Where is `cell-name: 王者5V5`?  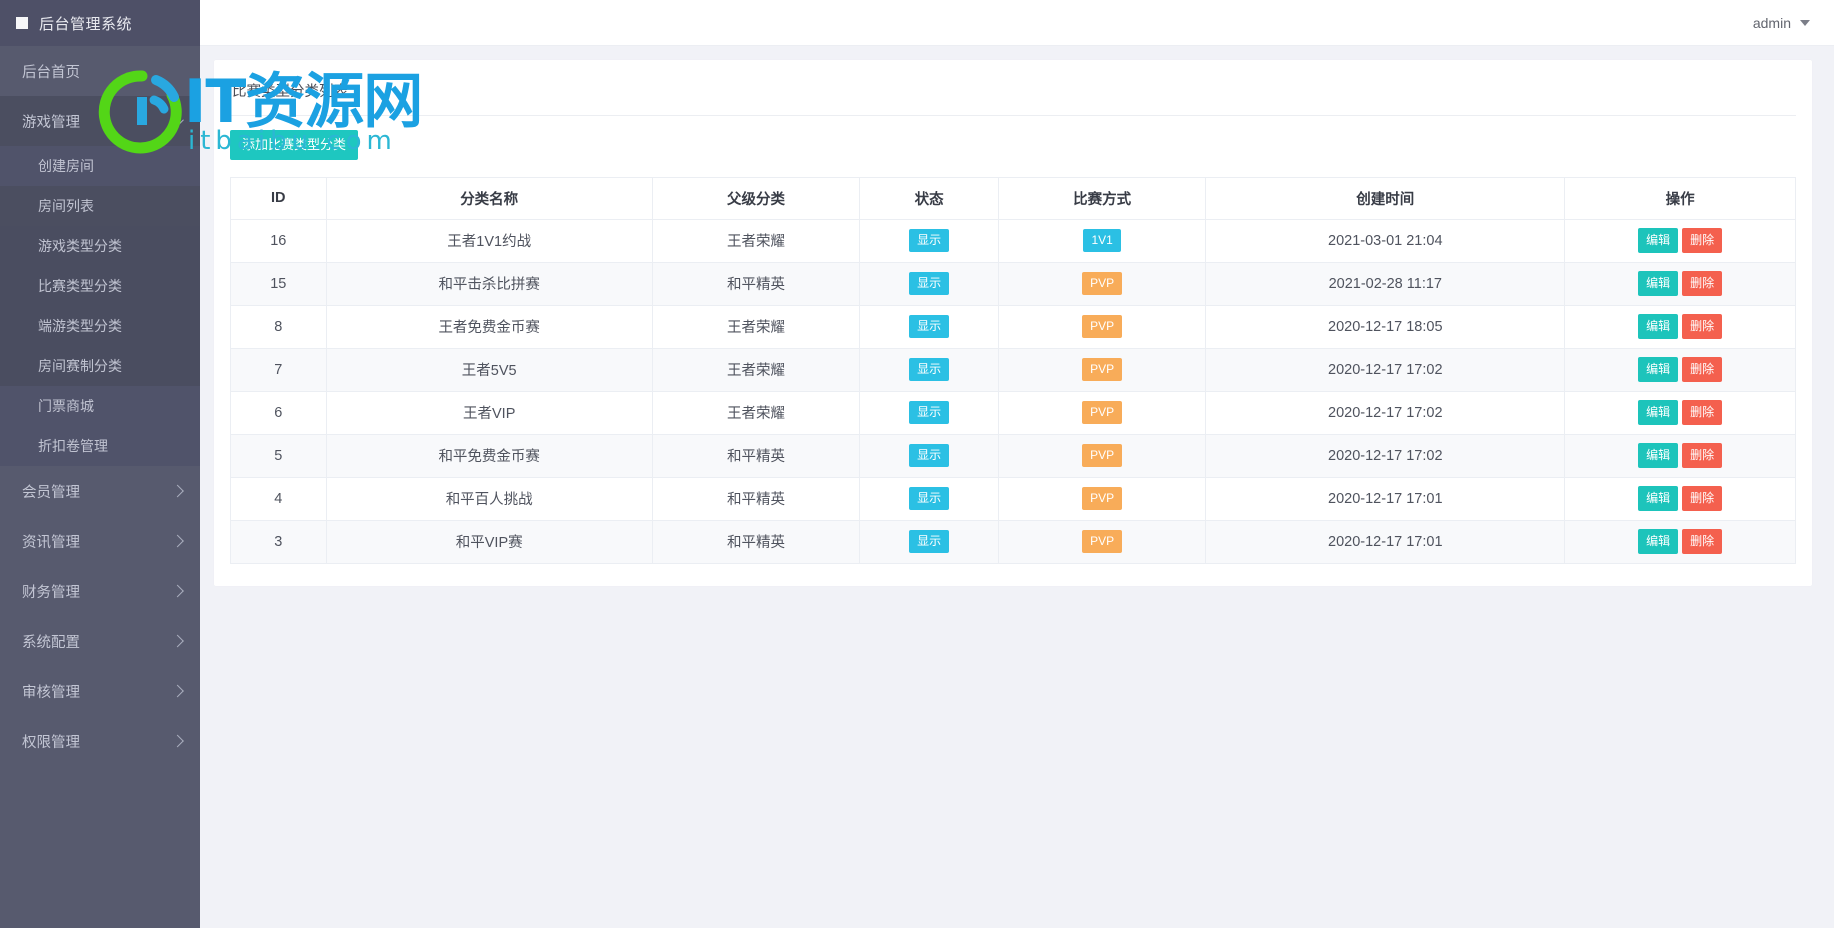 cell-name: 王者5V5 is located at coordinates (489, 369).